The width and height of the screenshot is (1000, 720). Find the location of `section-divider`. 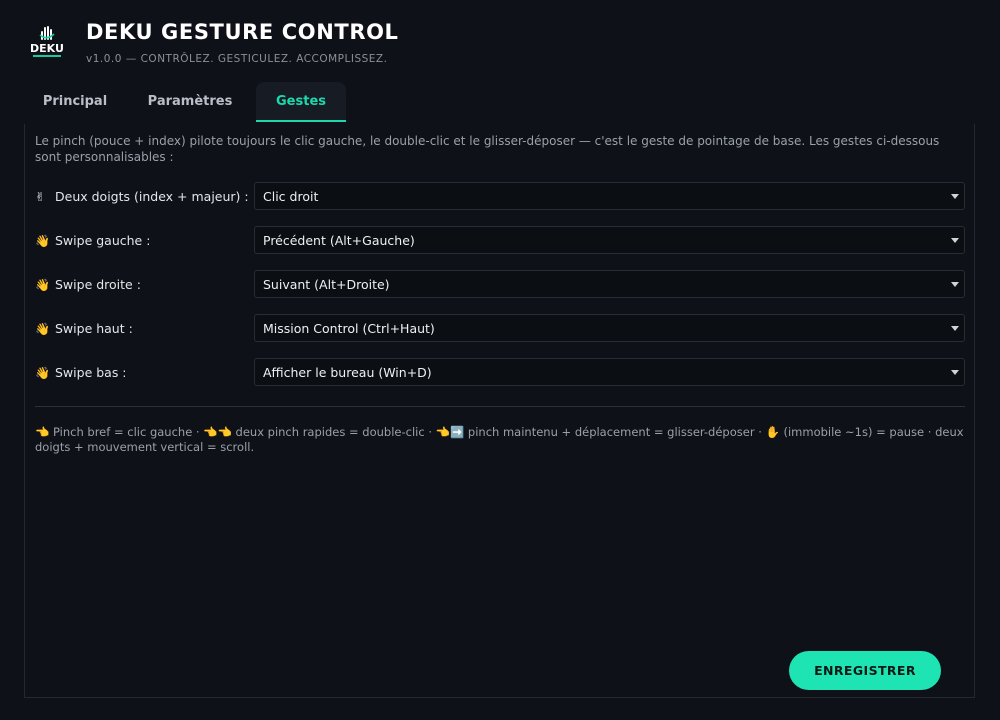

section-divider is located at coordinates (500, 406).